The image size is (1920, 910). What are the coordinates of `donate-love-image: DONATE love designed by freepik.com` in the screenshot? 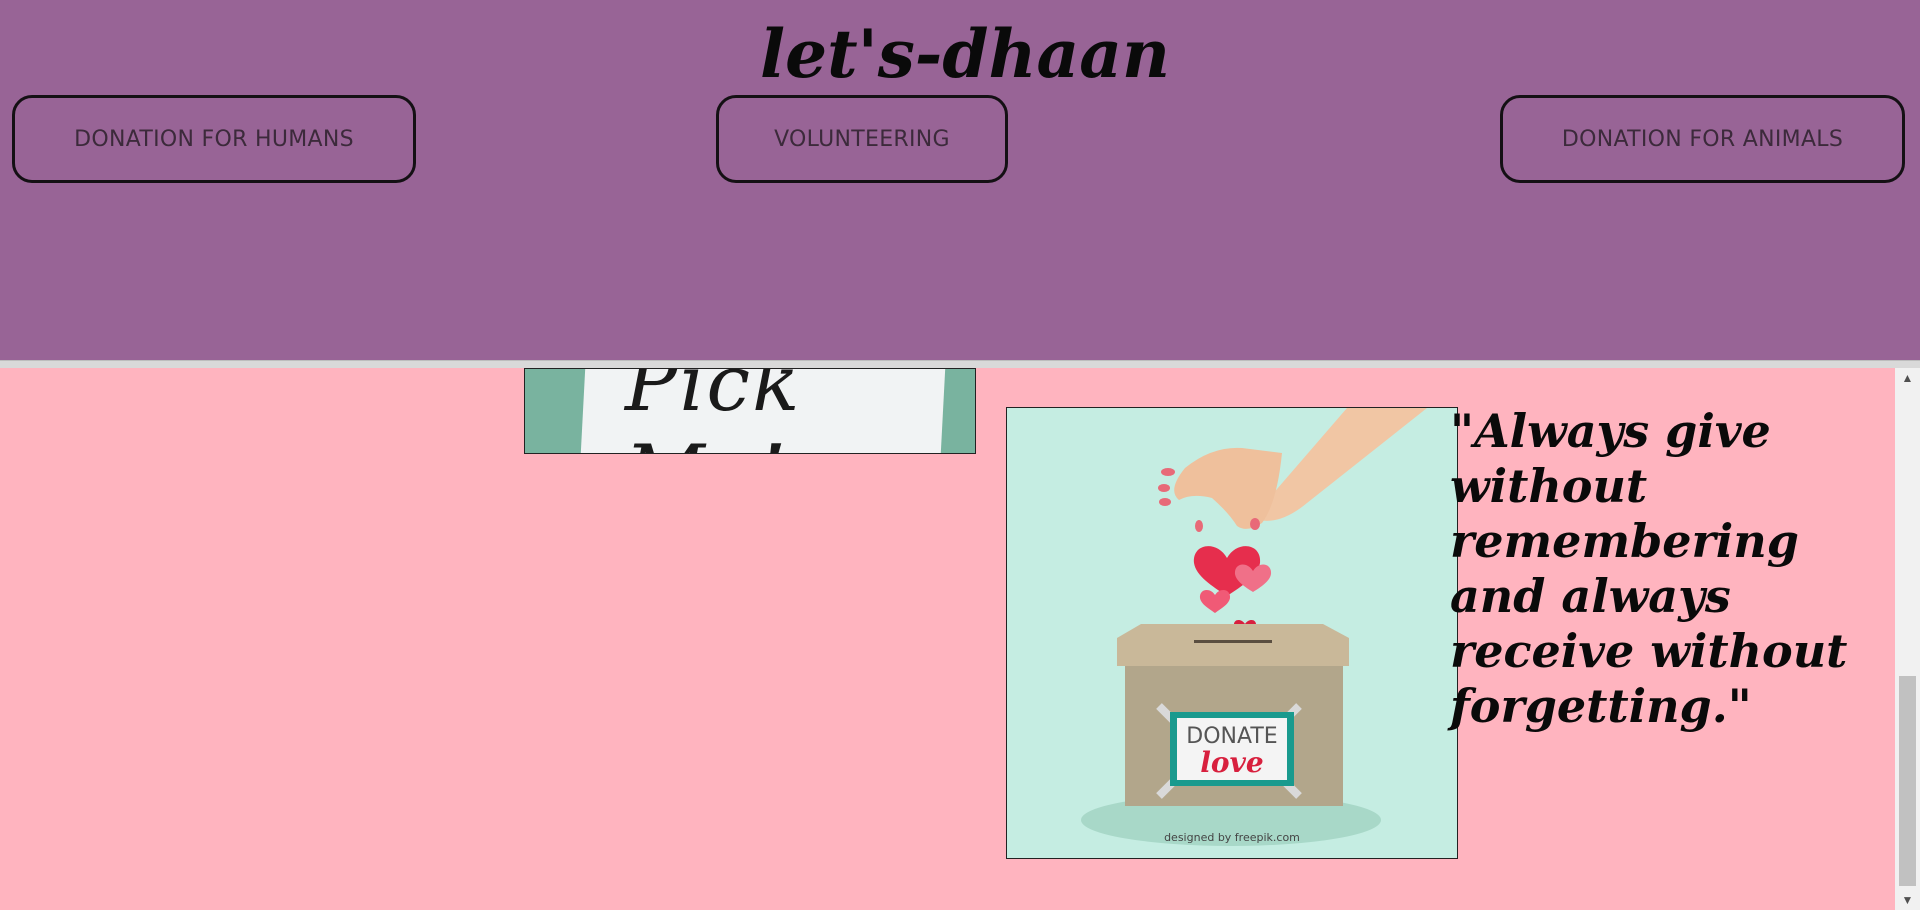 It's located at (1232, 633).